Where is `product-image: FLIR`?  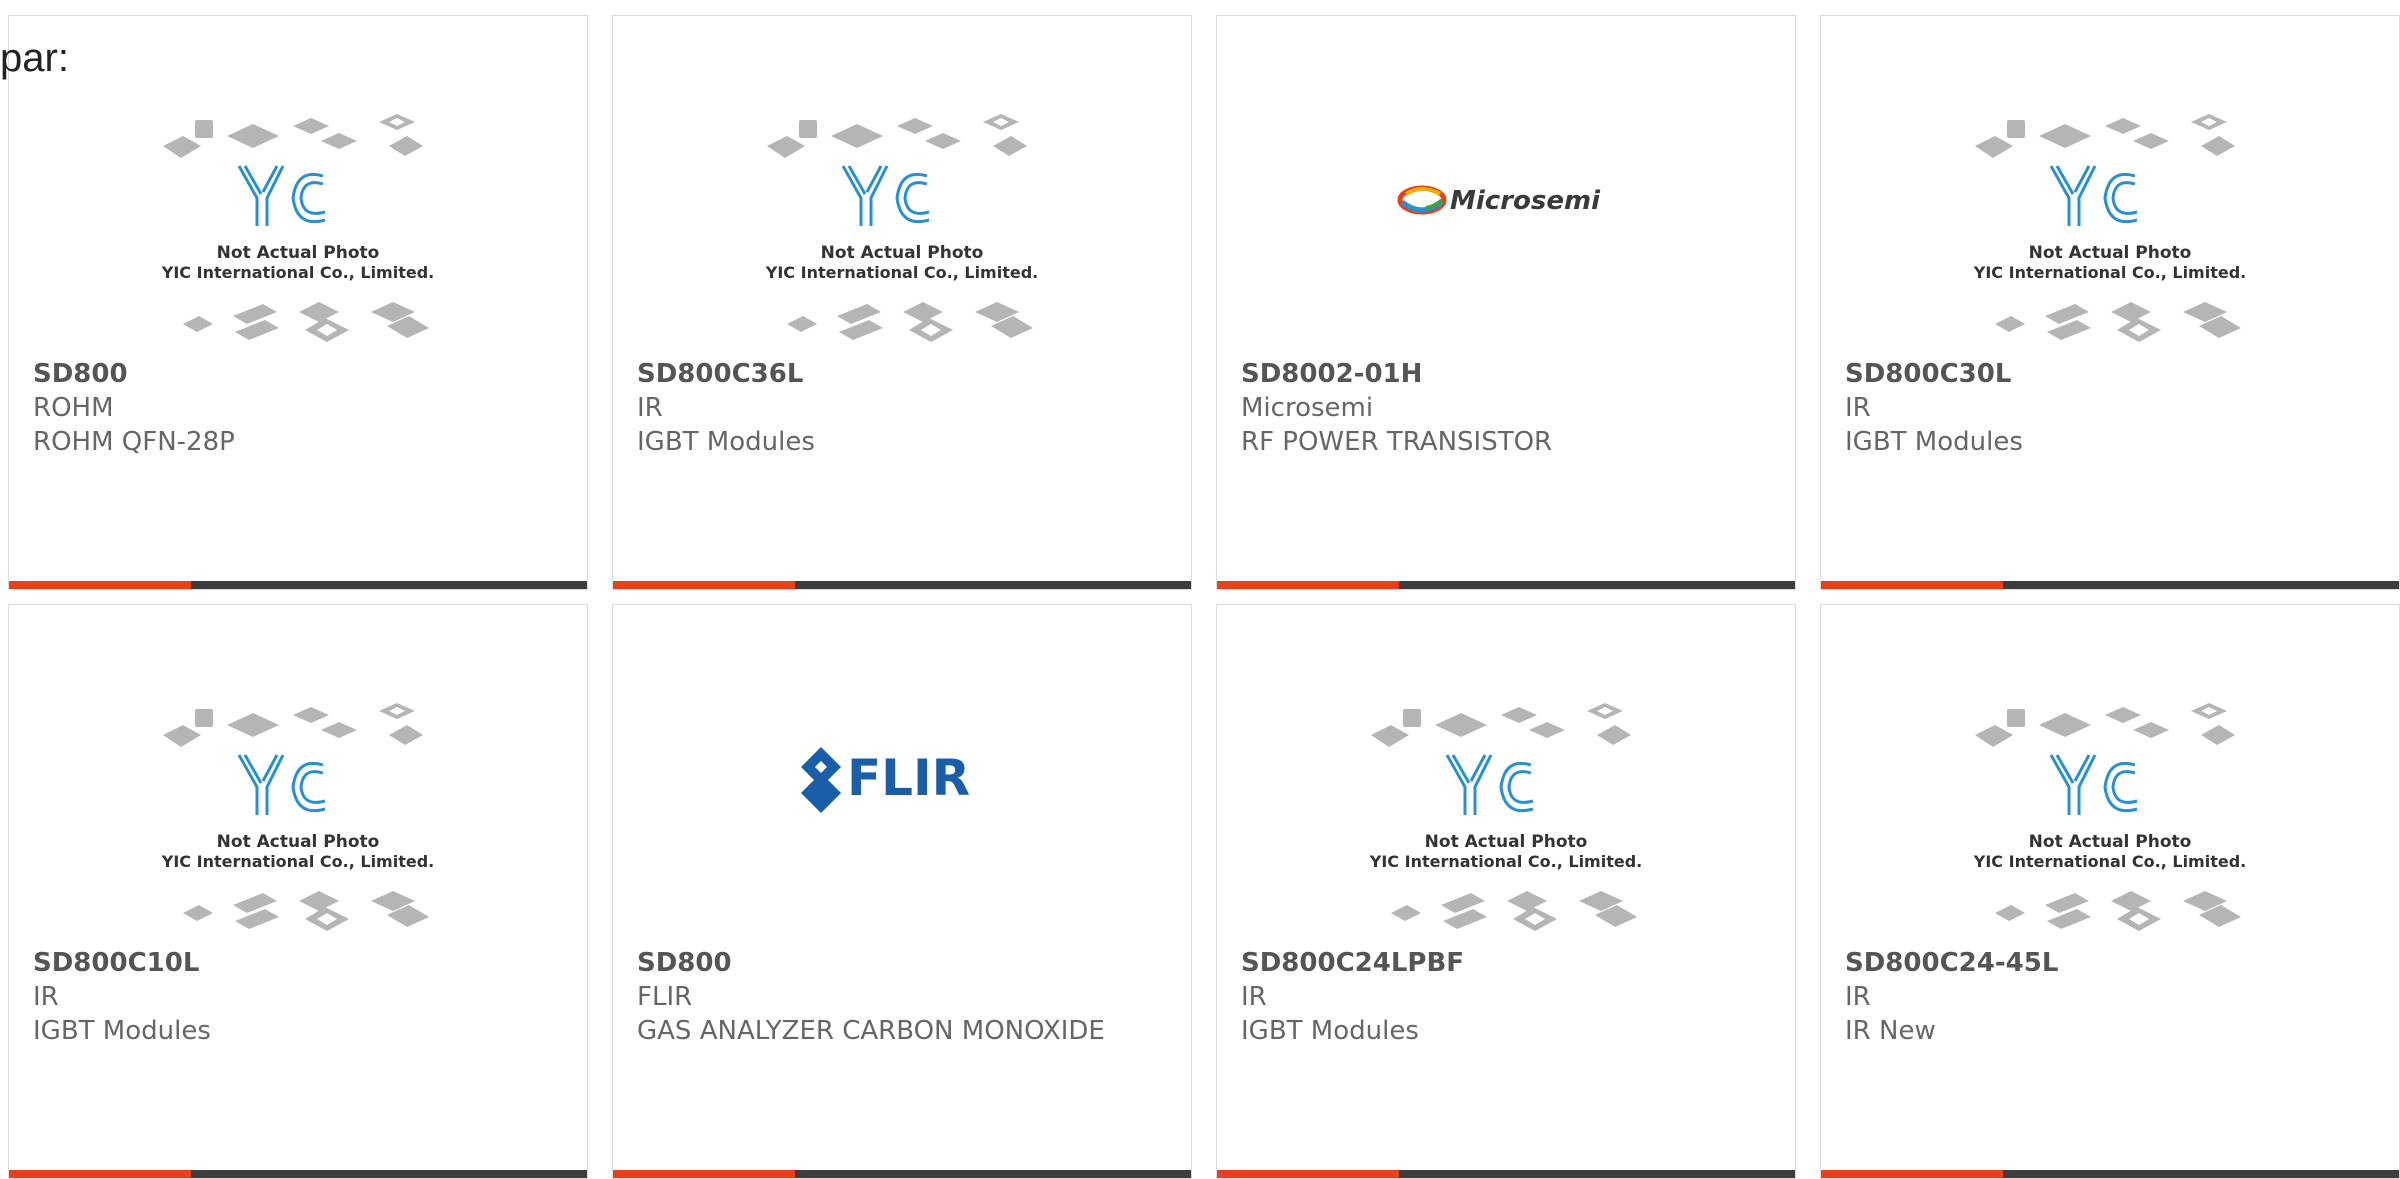 product-image: FLIR is located at coordinates (902, 815).